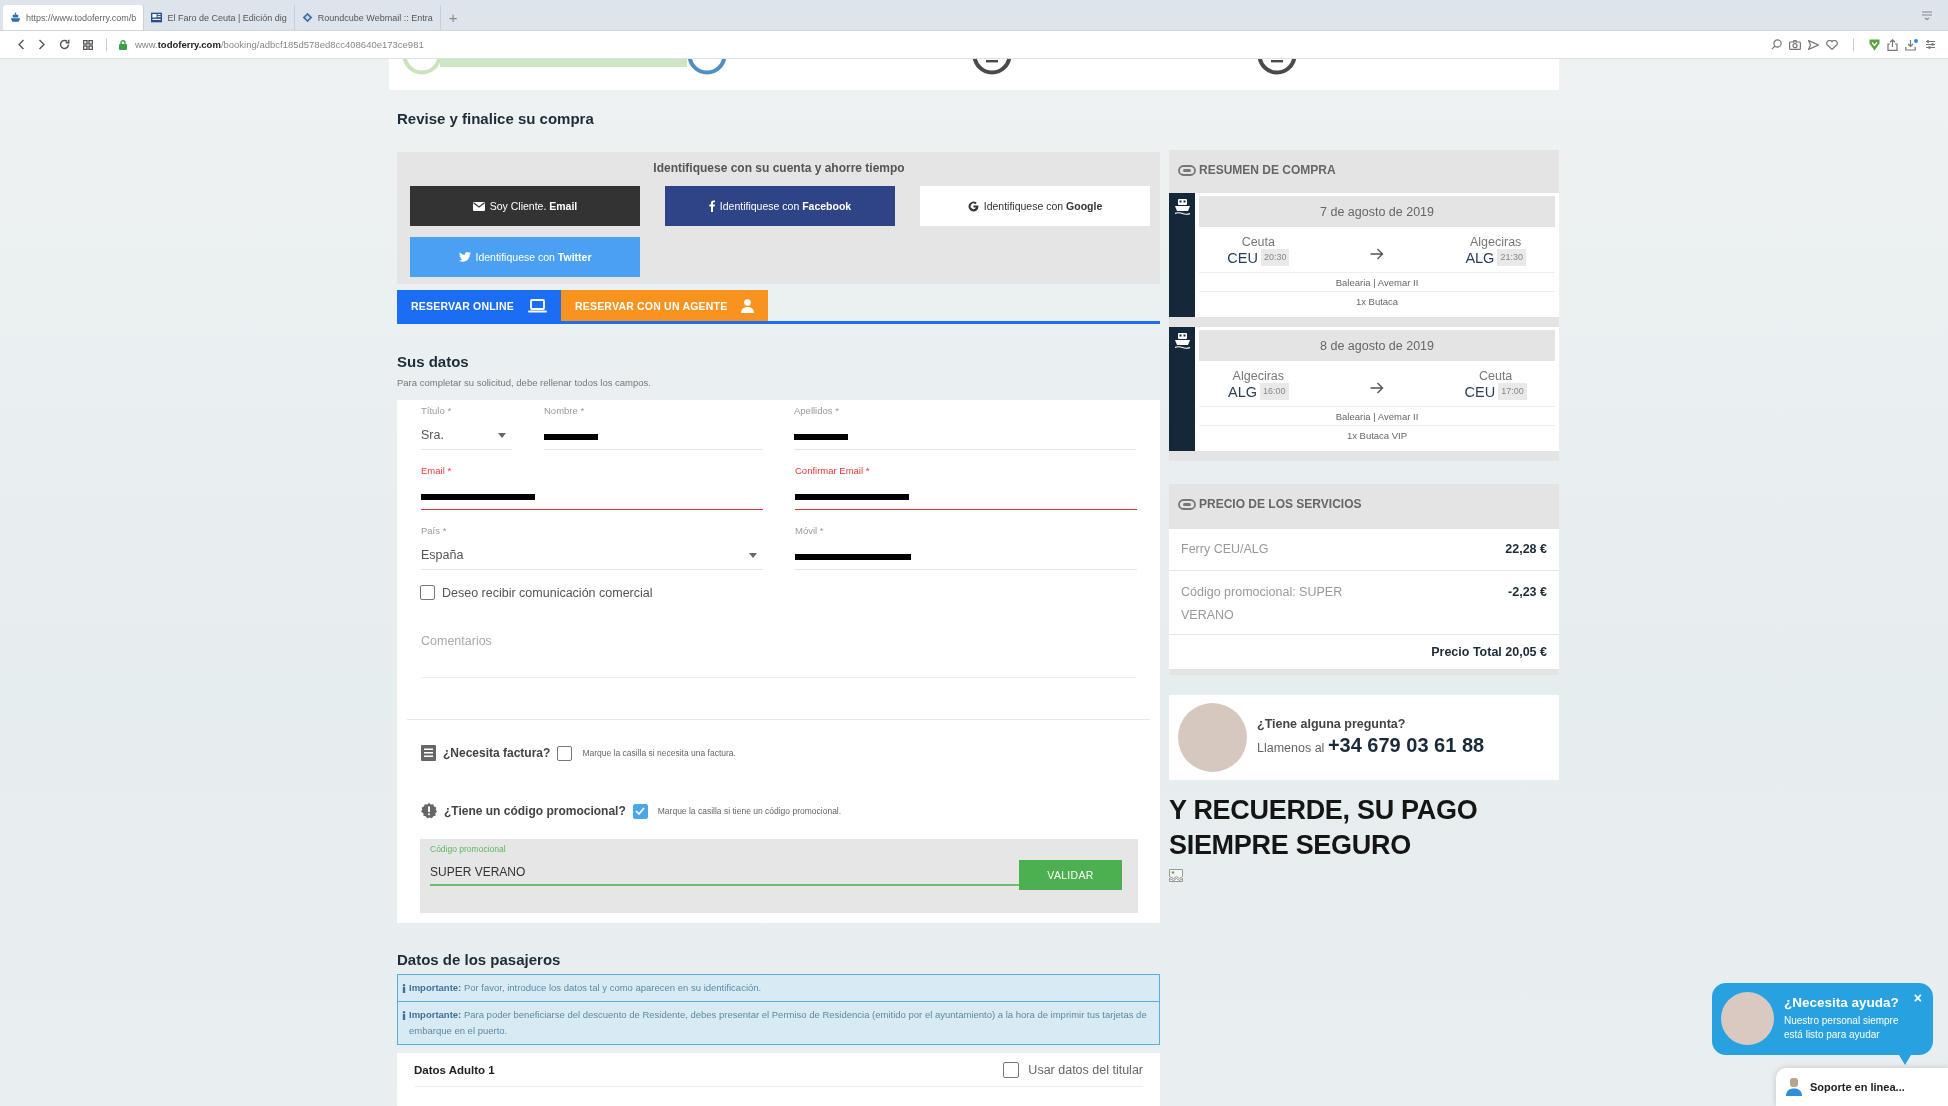  Describe the element at coordinates (1489, 652) in the screenshot. I see `total-price: Precio Total 20,05 €` at that location.